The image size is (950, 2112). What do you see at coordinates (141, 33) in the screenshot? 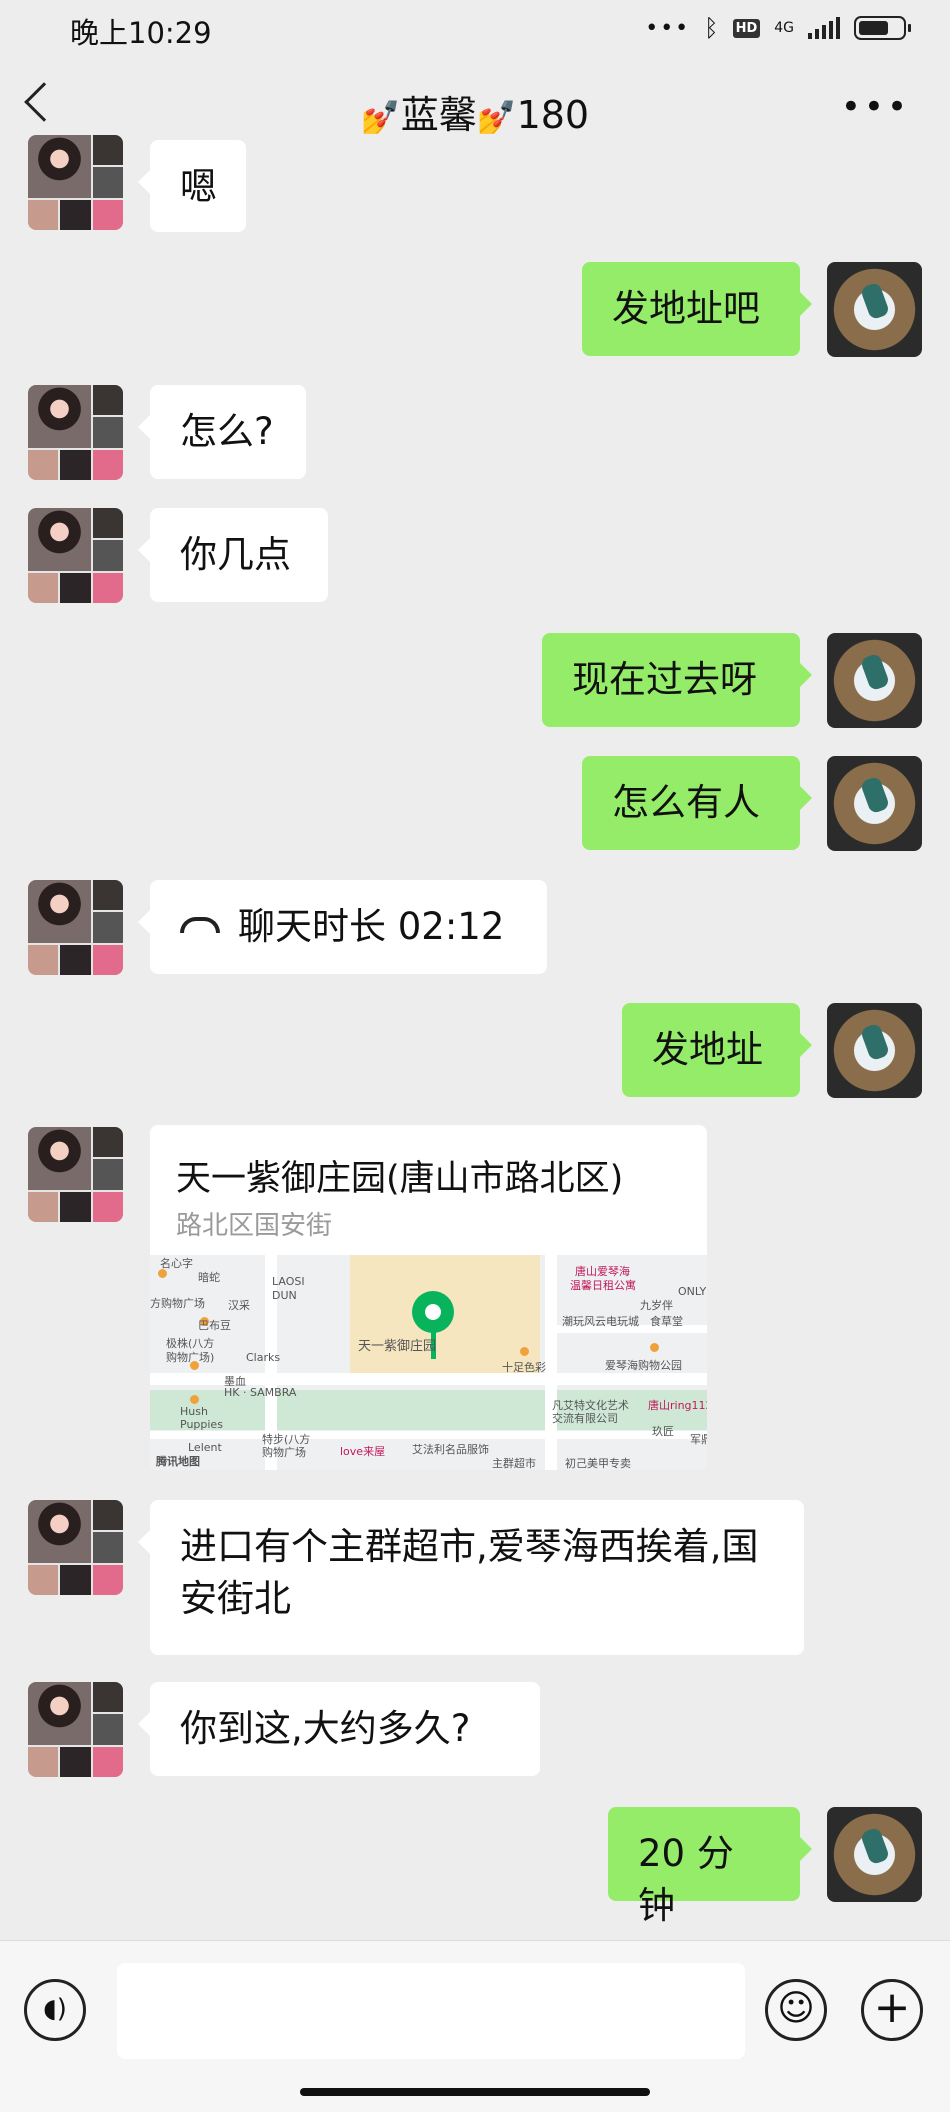
I see `status-time: 晚上10:29` at bounding box center [141, 33].